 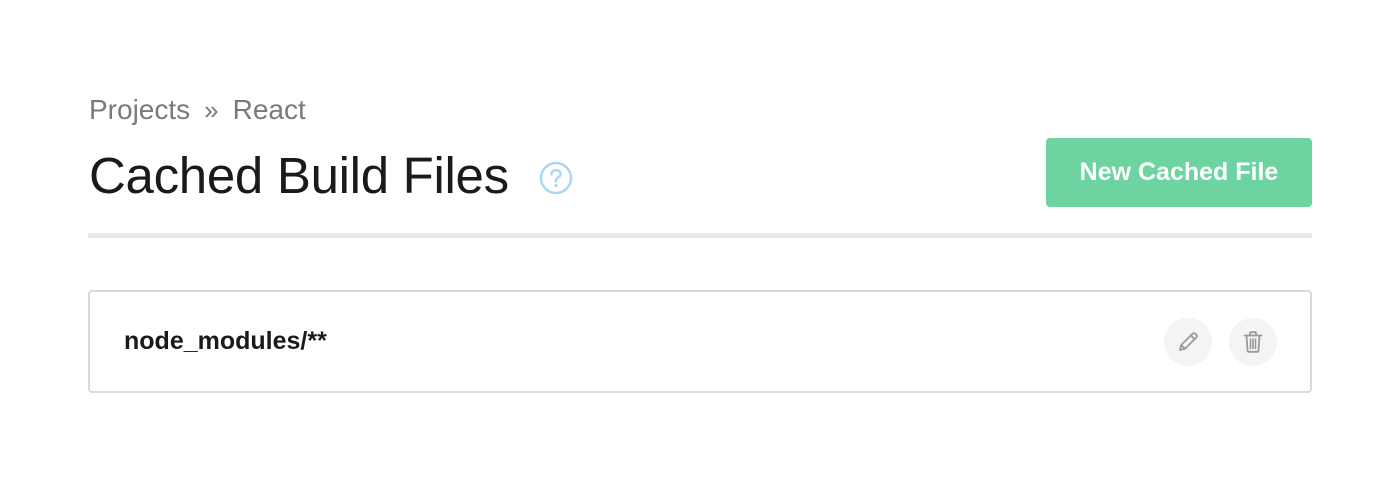 I want to click on breadcrumb-item-react: React, so click(x=269, y=110).